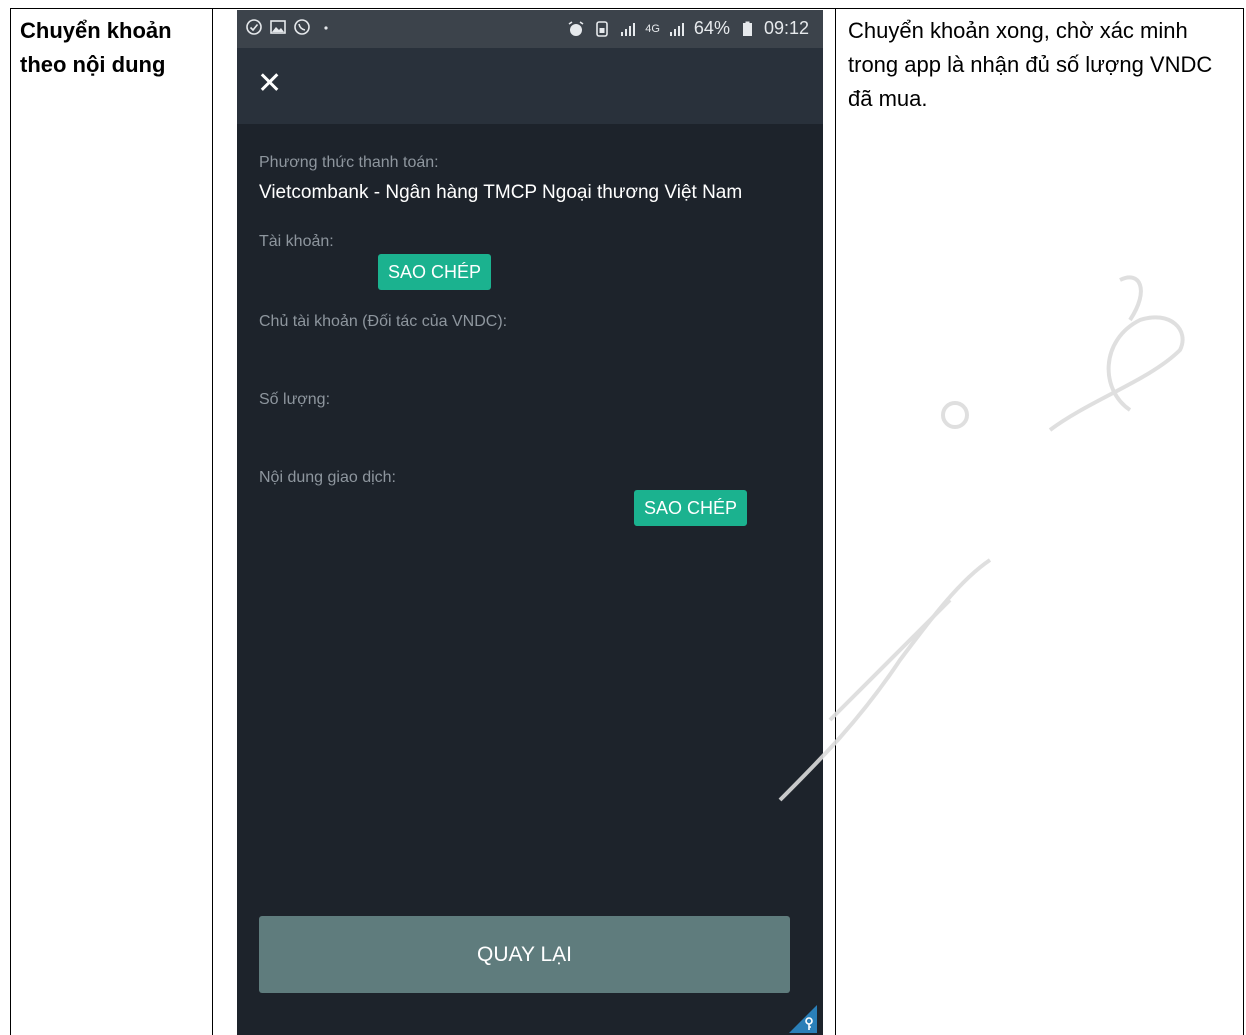  Describe the element at coordinates (626, 8) in the screenshot. I see `table-top-border` at that location.